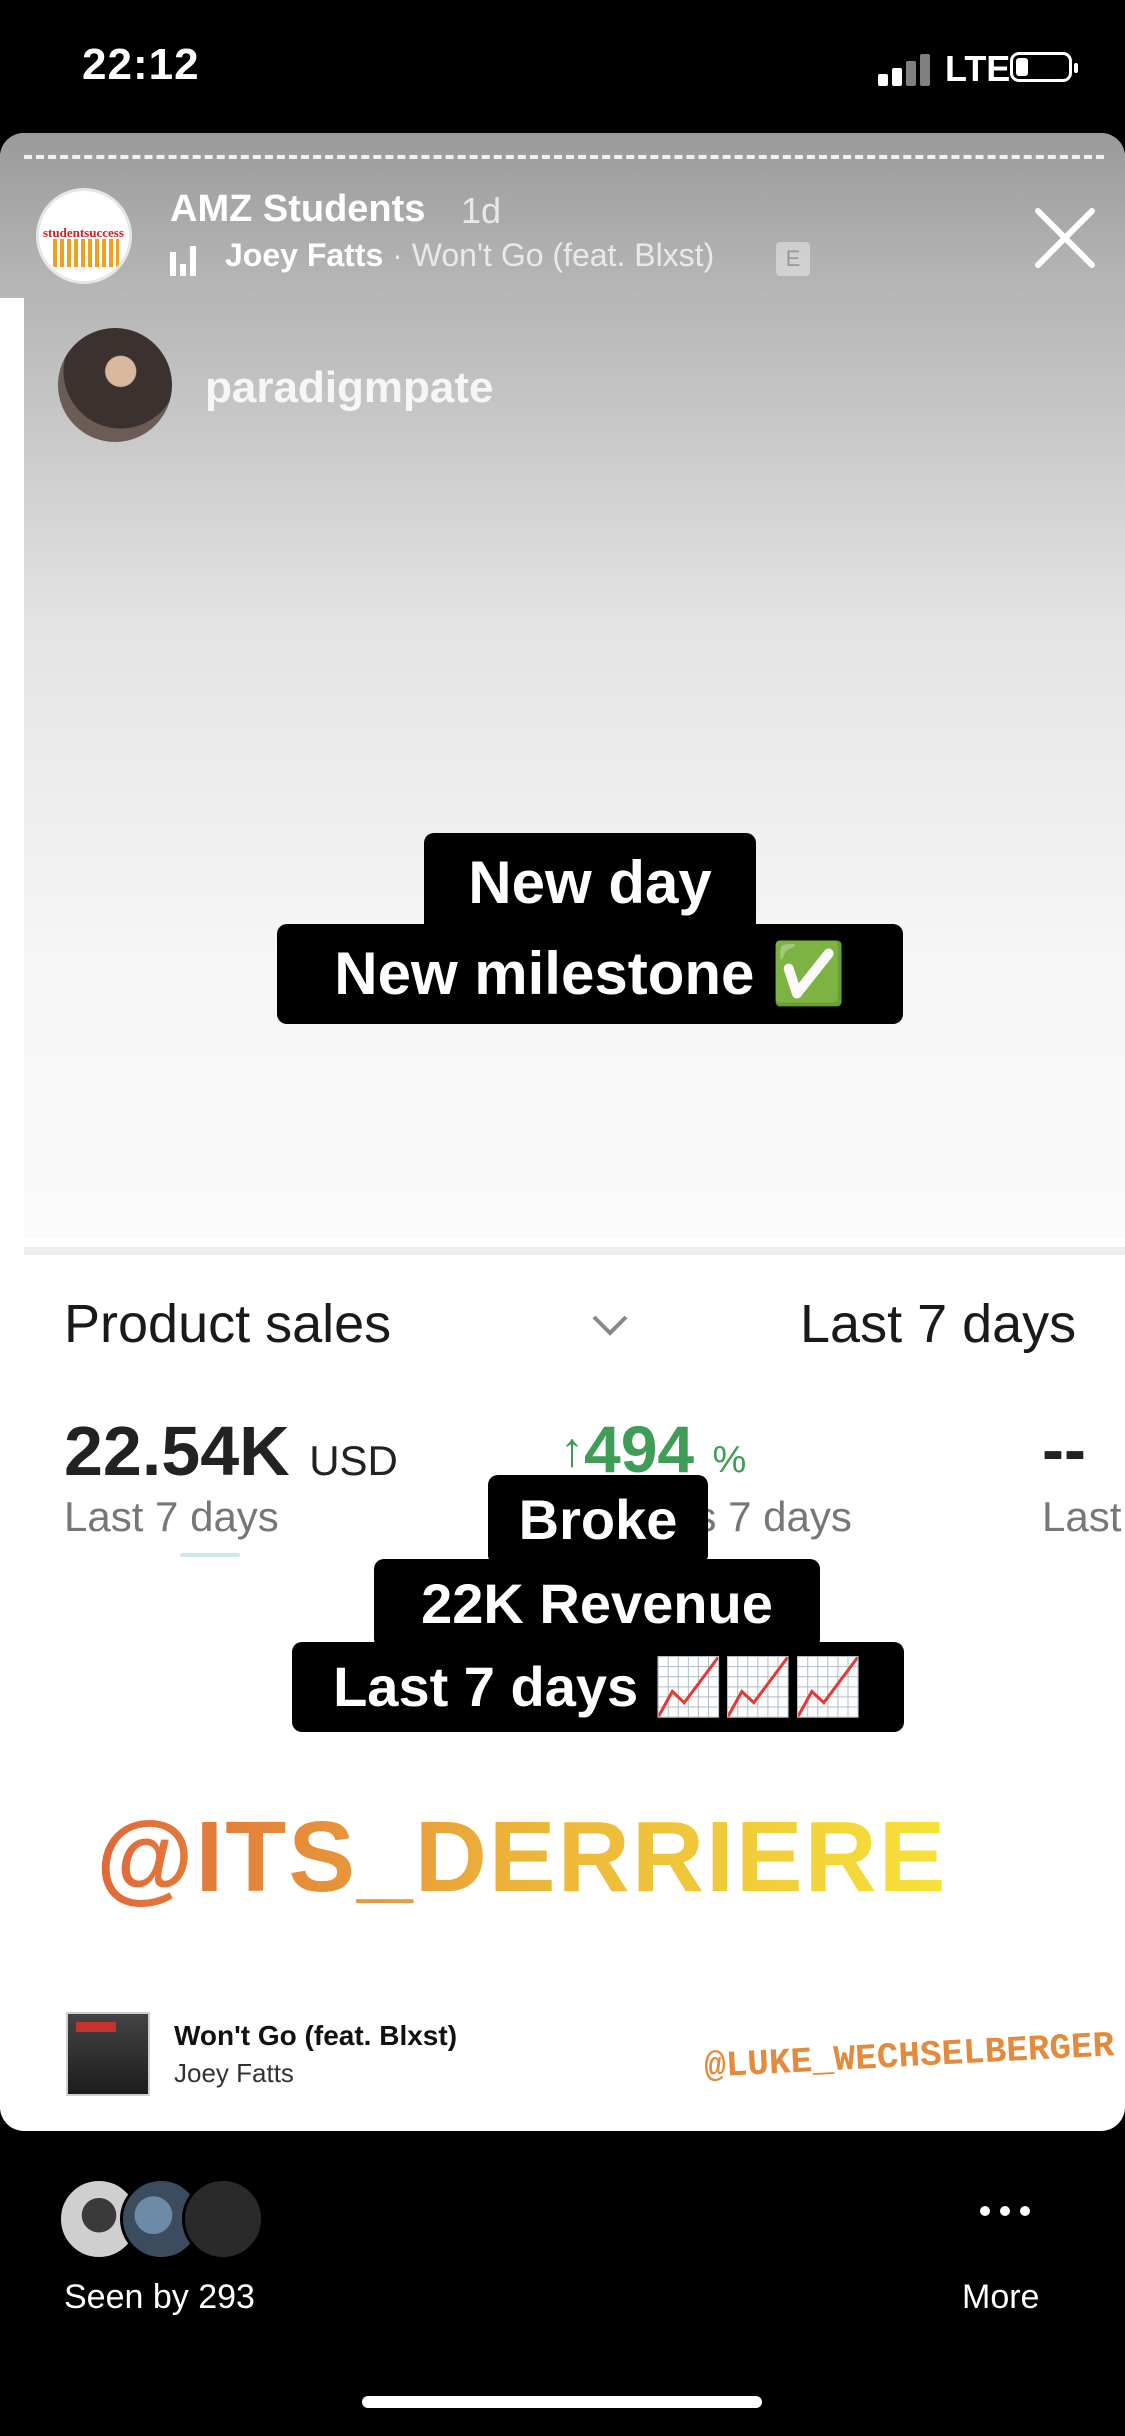 This screenshot has height=2436, width=1125. What do you see at coordinates (598, 1520) in the screenshot?
I see `caption-broke: Broke` at bounding box center [598, 1520].